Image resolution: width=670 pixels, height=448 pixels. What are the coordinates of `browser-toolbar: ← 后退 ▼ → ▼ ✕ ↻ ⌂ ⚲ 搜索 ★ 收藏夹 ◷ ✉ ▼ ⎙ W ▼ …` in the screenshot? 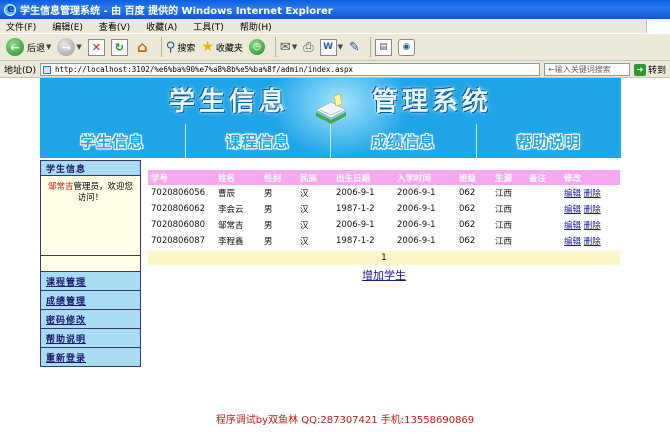 It's located at (335, 47).